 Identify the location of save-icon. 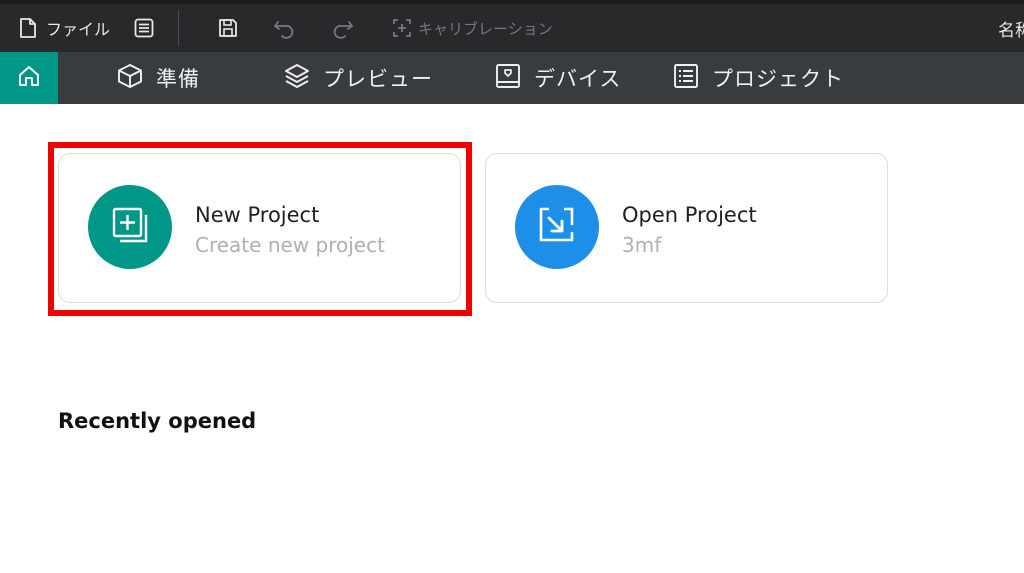
(228, 28).